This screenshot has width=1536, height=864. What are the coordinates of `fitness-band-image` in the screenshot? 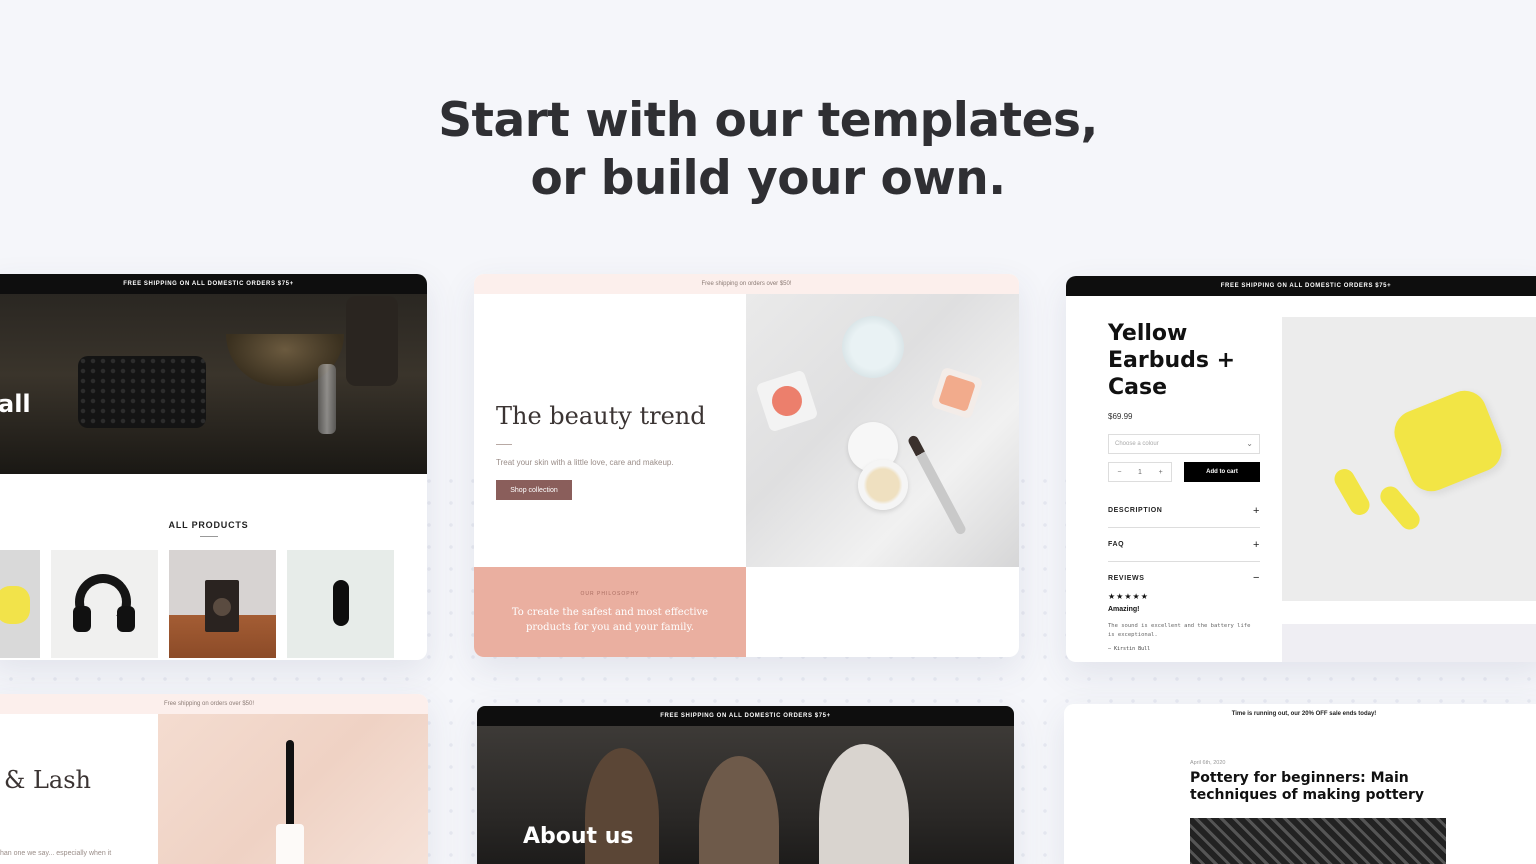 It's located at (341, 603).